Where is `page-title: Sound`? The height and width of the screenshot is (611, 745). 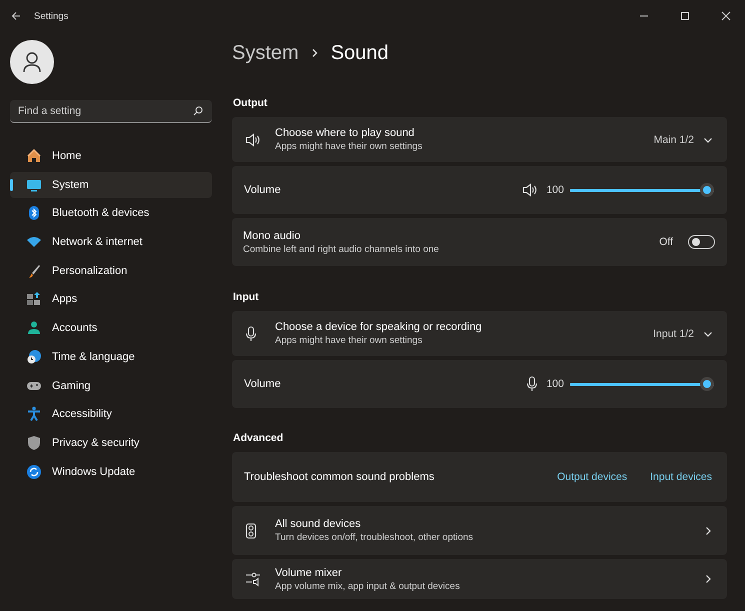 page-title: Sound is located at coordinates (359, 53).